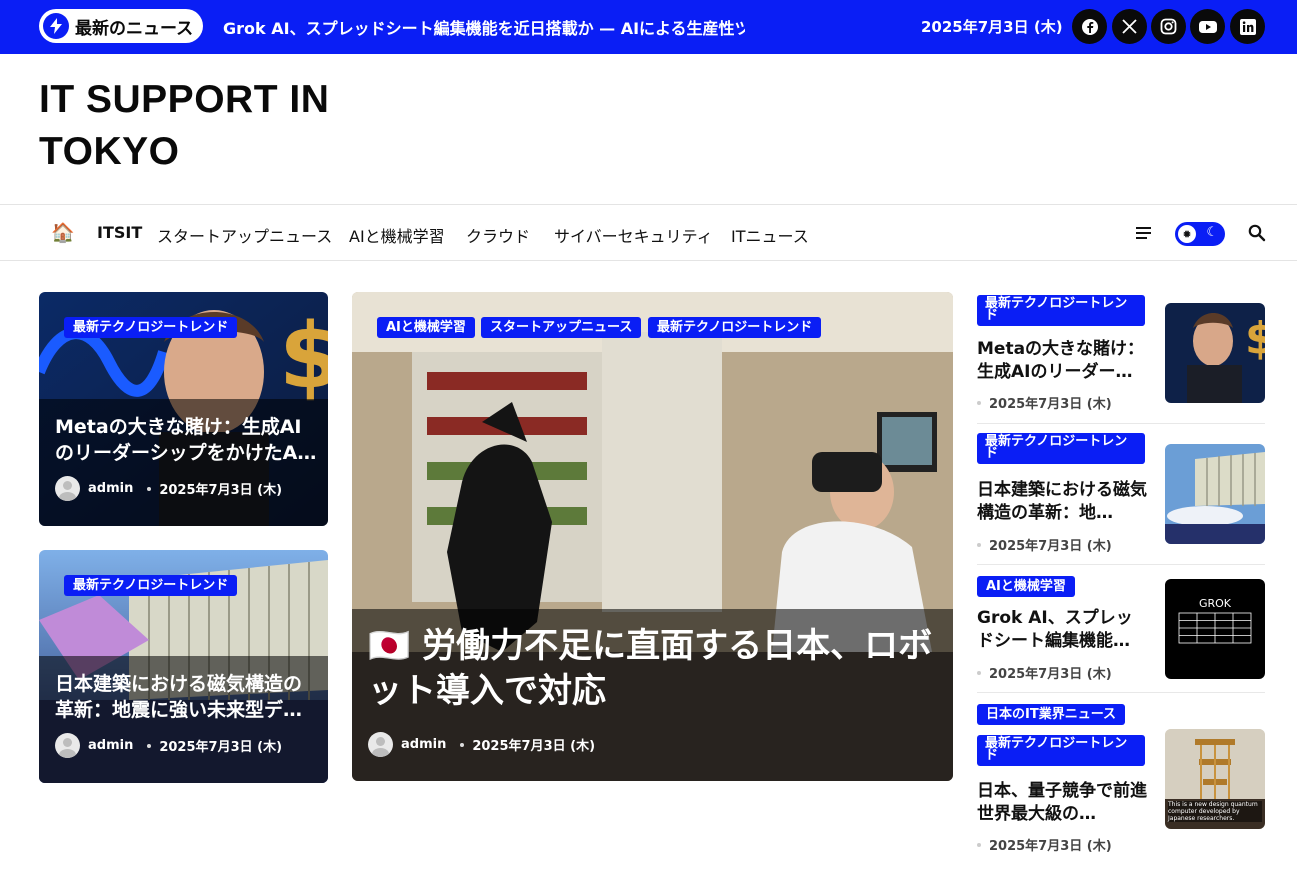 The height and width of the screenshot is (895, 1297). I want to click on breaking-news-badge: 最新のニュース, so click(121, 26).